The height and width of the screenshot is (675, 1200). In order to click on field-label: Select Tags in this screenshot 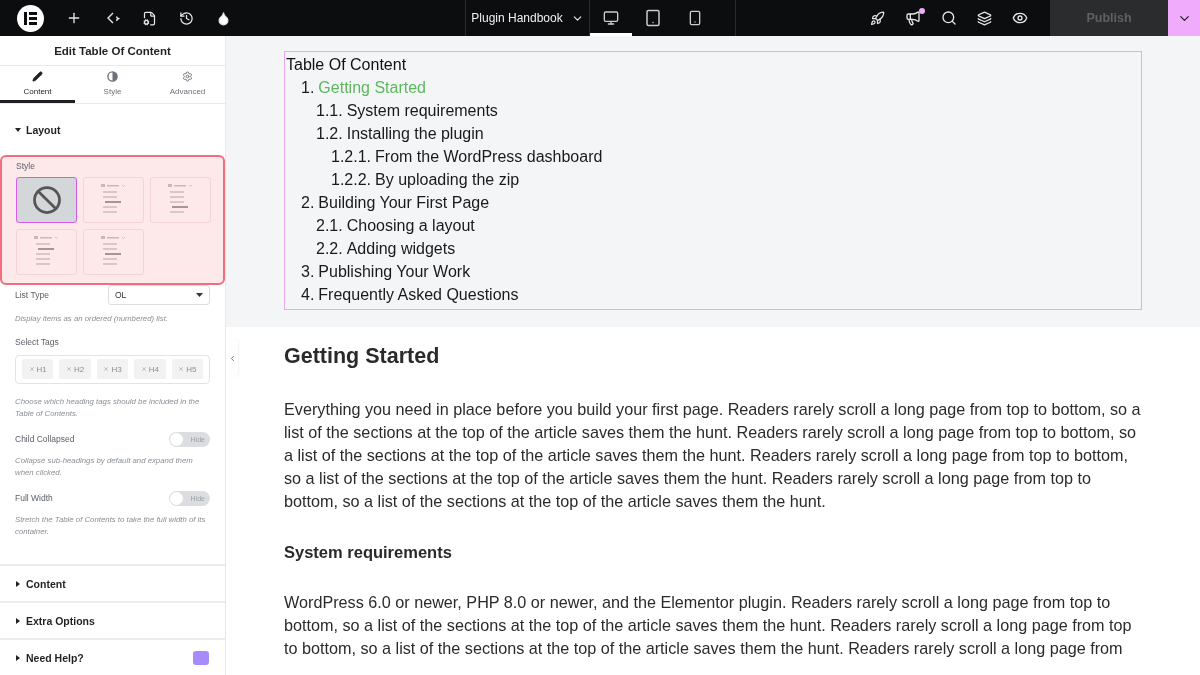, I will do `click(37, 342)`.